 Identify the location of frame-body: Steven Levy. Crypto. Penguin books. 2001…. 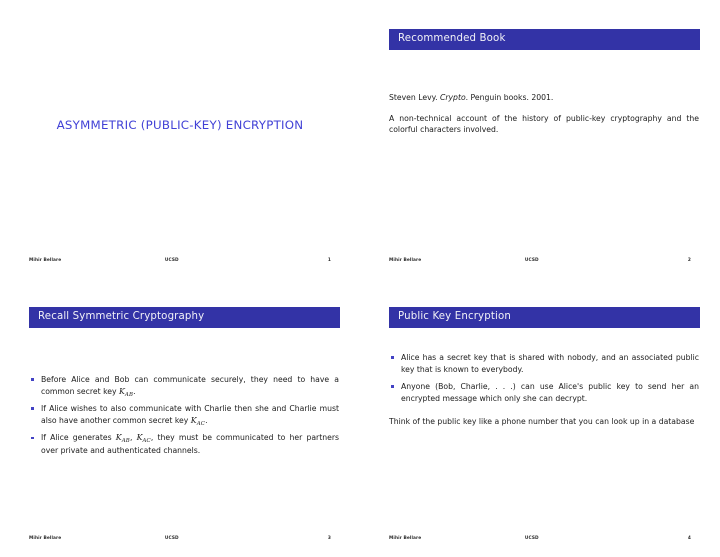
(544, 118).